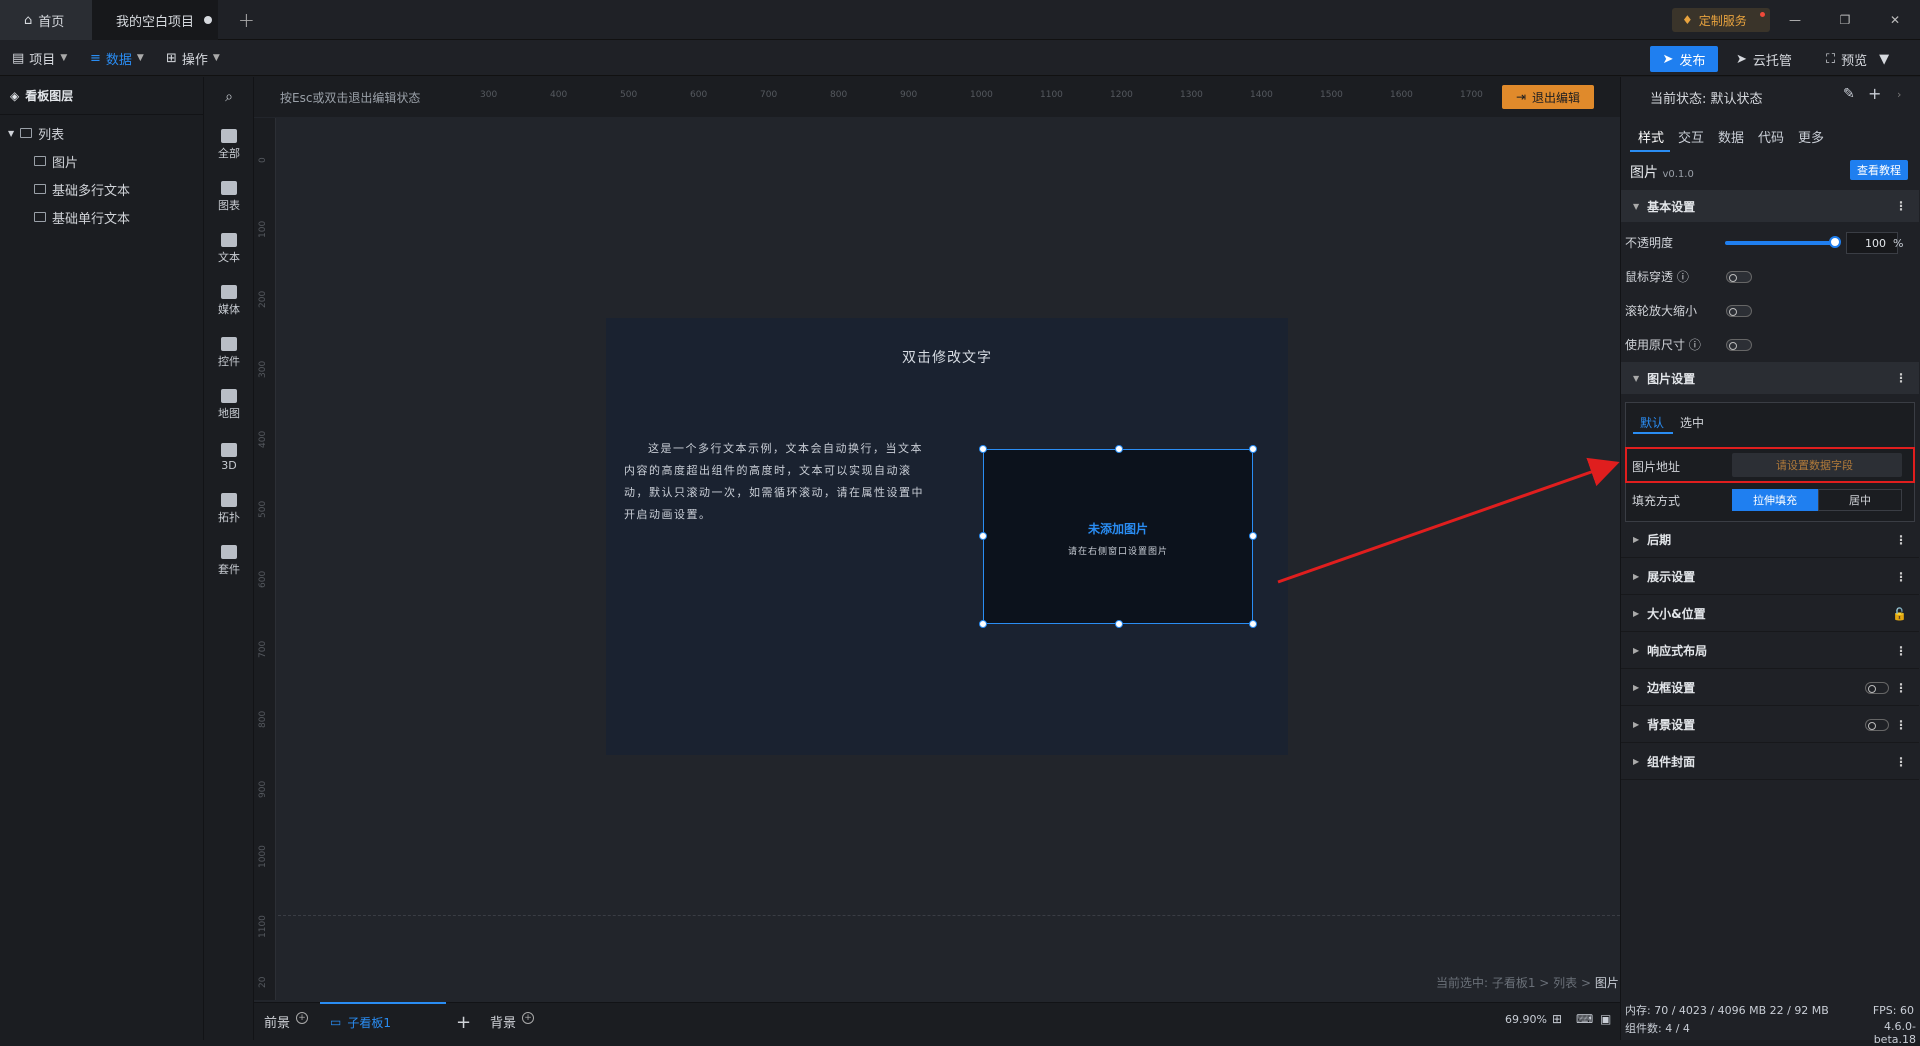 Image resolution: width=1920 pixels, height=1046 pixels. Describe the element at coordinates (229, 97) in the screenshot. I see `search-button: ⌕` at that location.